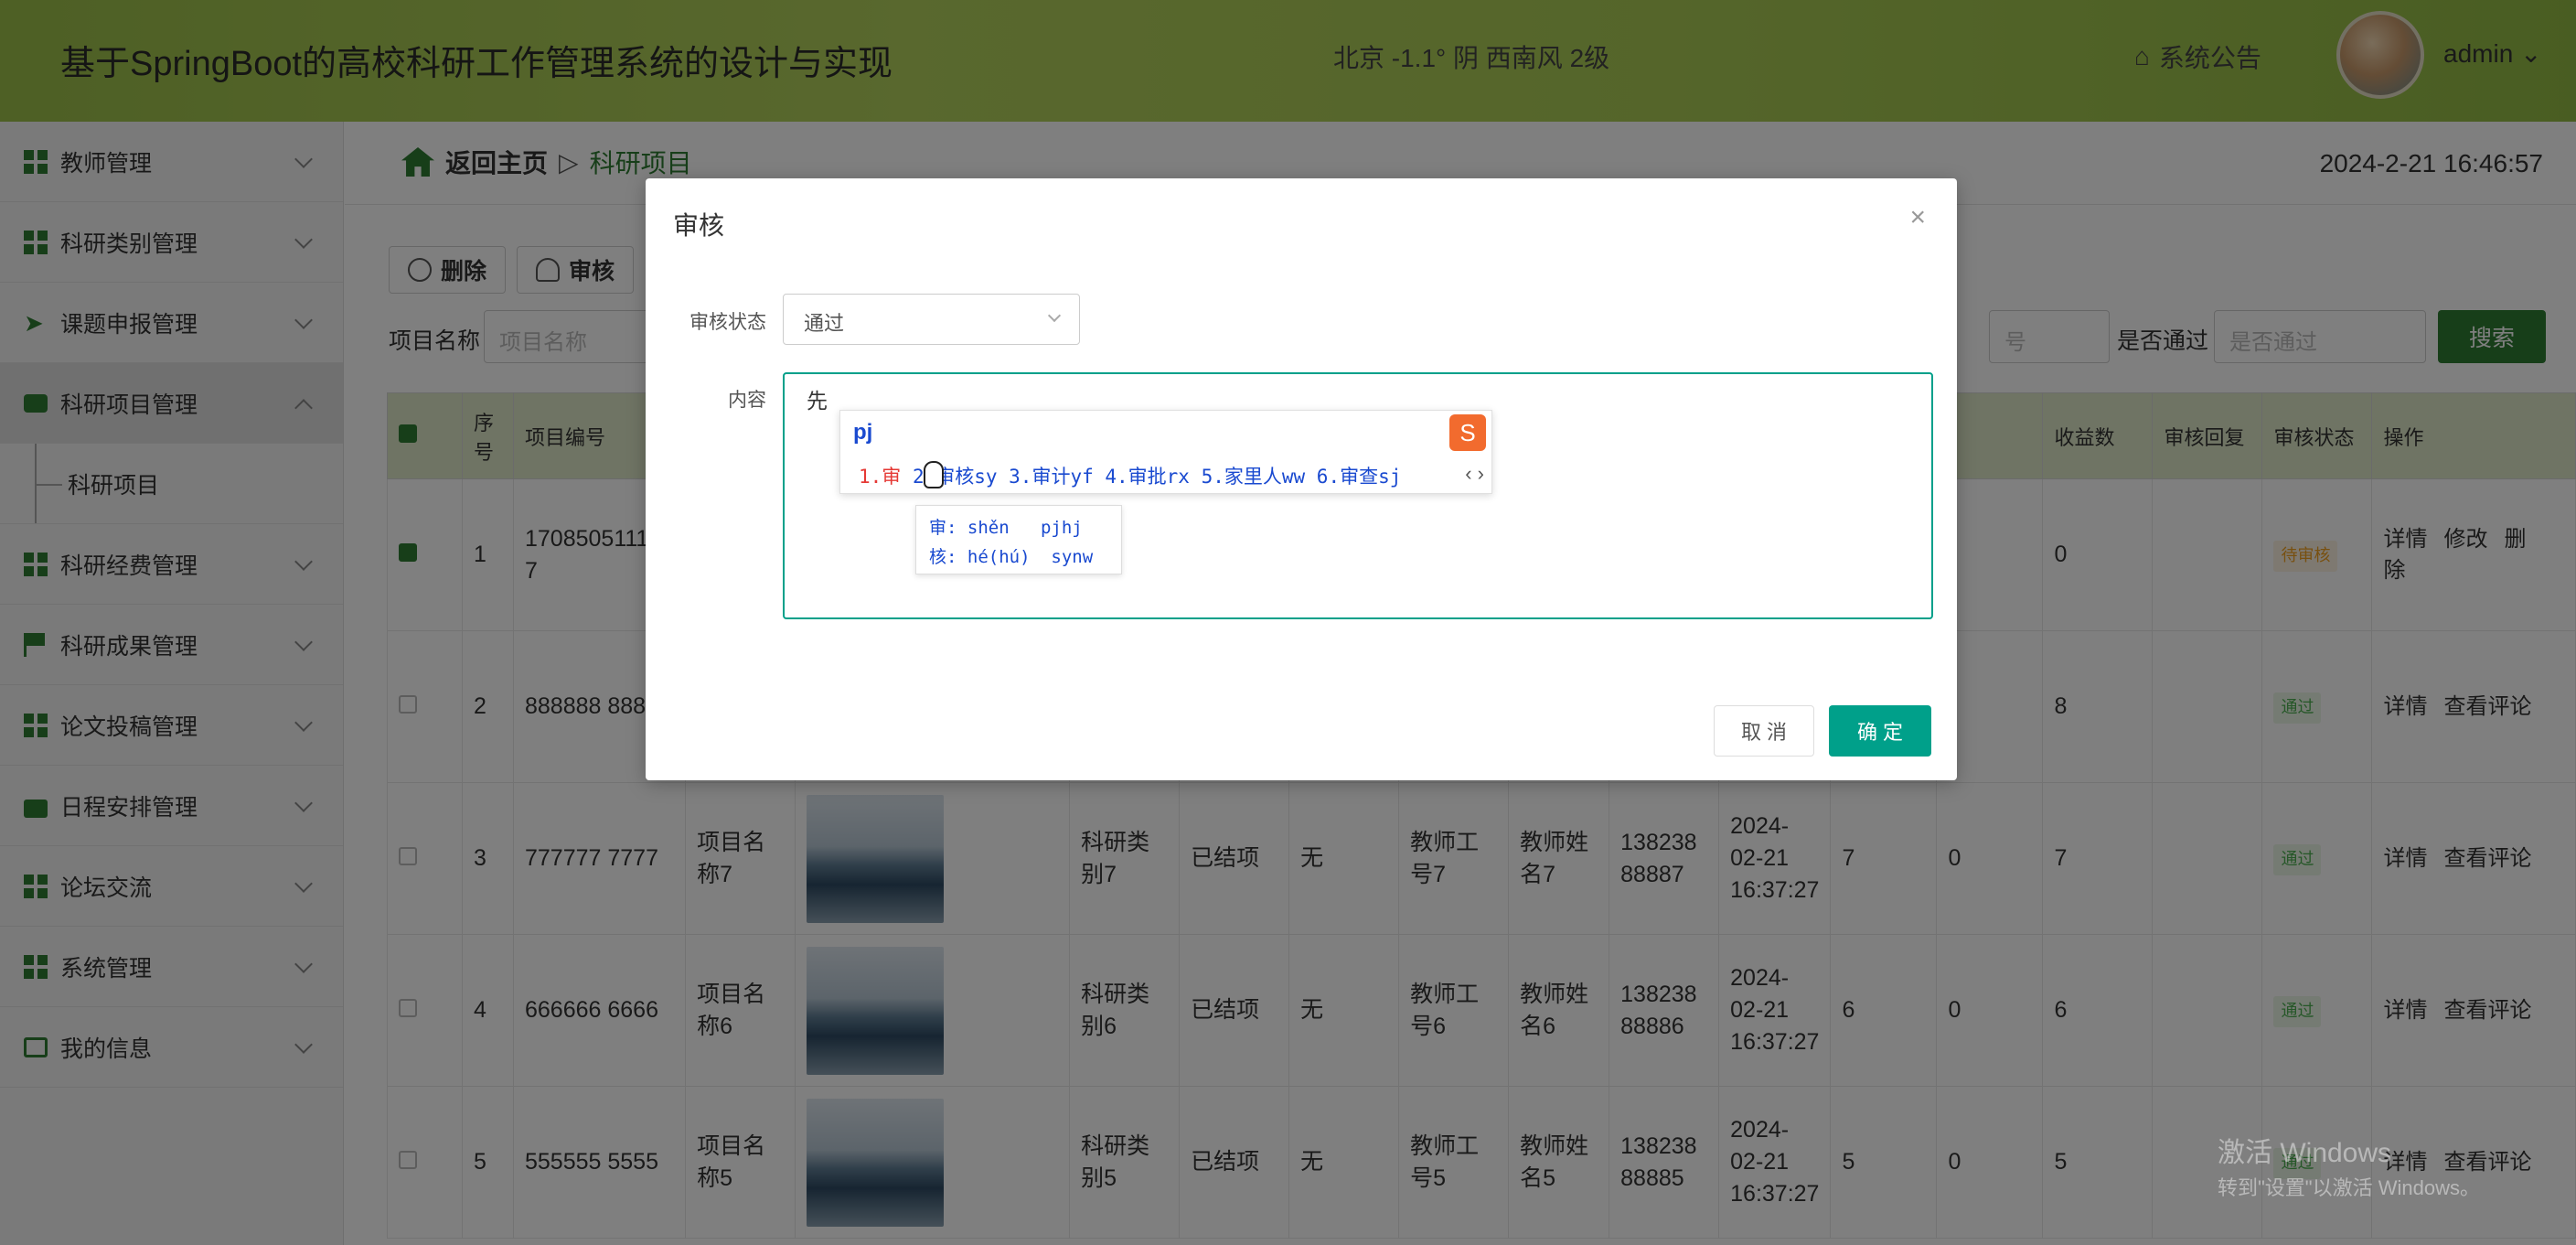 The height and width of the screenshot is (1245, 2576). I want to click on audit-status-value: 通过, so click(824, 323).